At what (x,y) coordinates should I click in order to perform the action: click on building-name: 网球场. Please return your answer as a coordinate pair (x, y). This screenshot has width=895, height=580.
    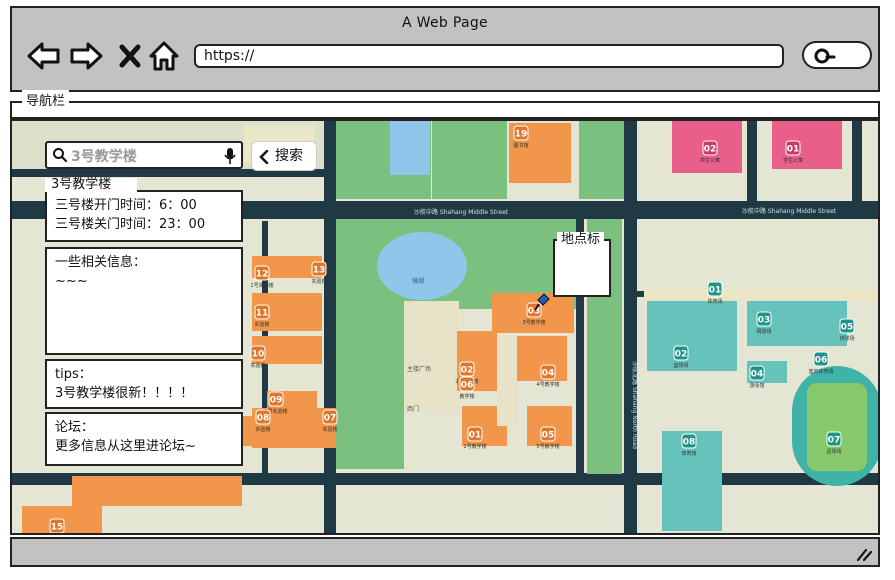
    Looking at the image, I should click on (763, 331).